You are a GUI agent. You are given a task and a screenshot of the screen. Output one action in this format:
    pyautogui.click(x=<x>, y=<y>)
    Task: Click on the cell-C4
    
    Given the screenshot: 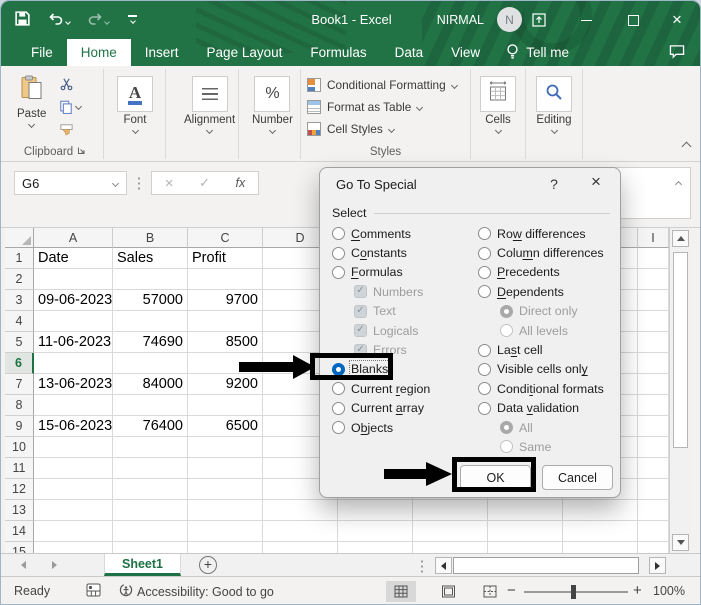 What is the action you would take?
    pyautogui.click(x=225, y=321)
    